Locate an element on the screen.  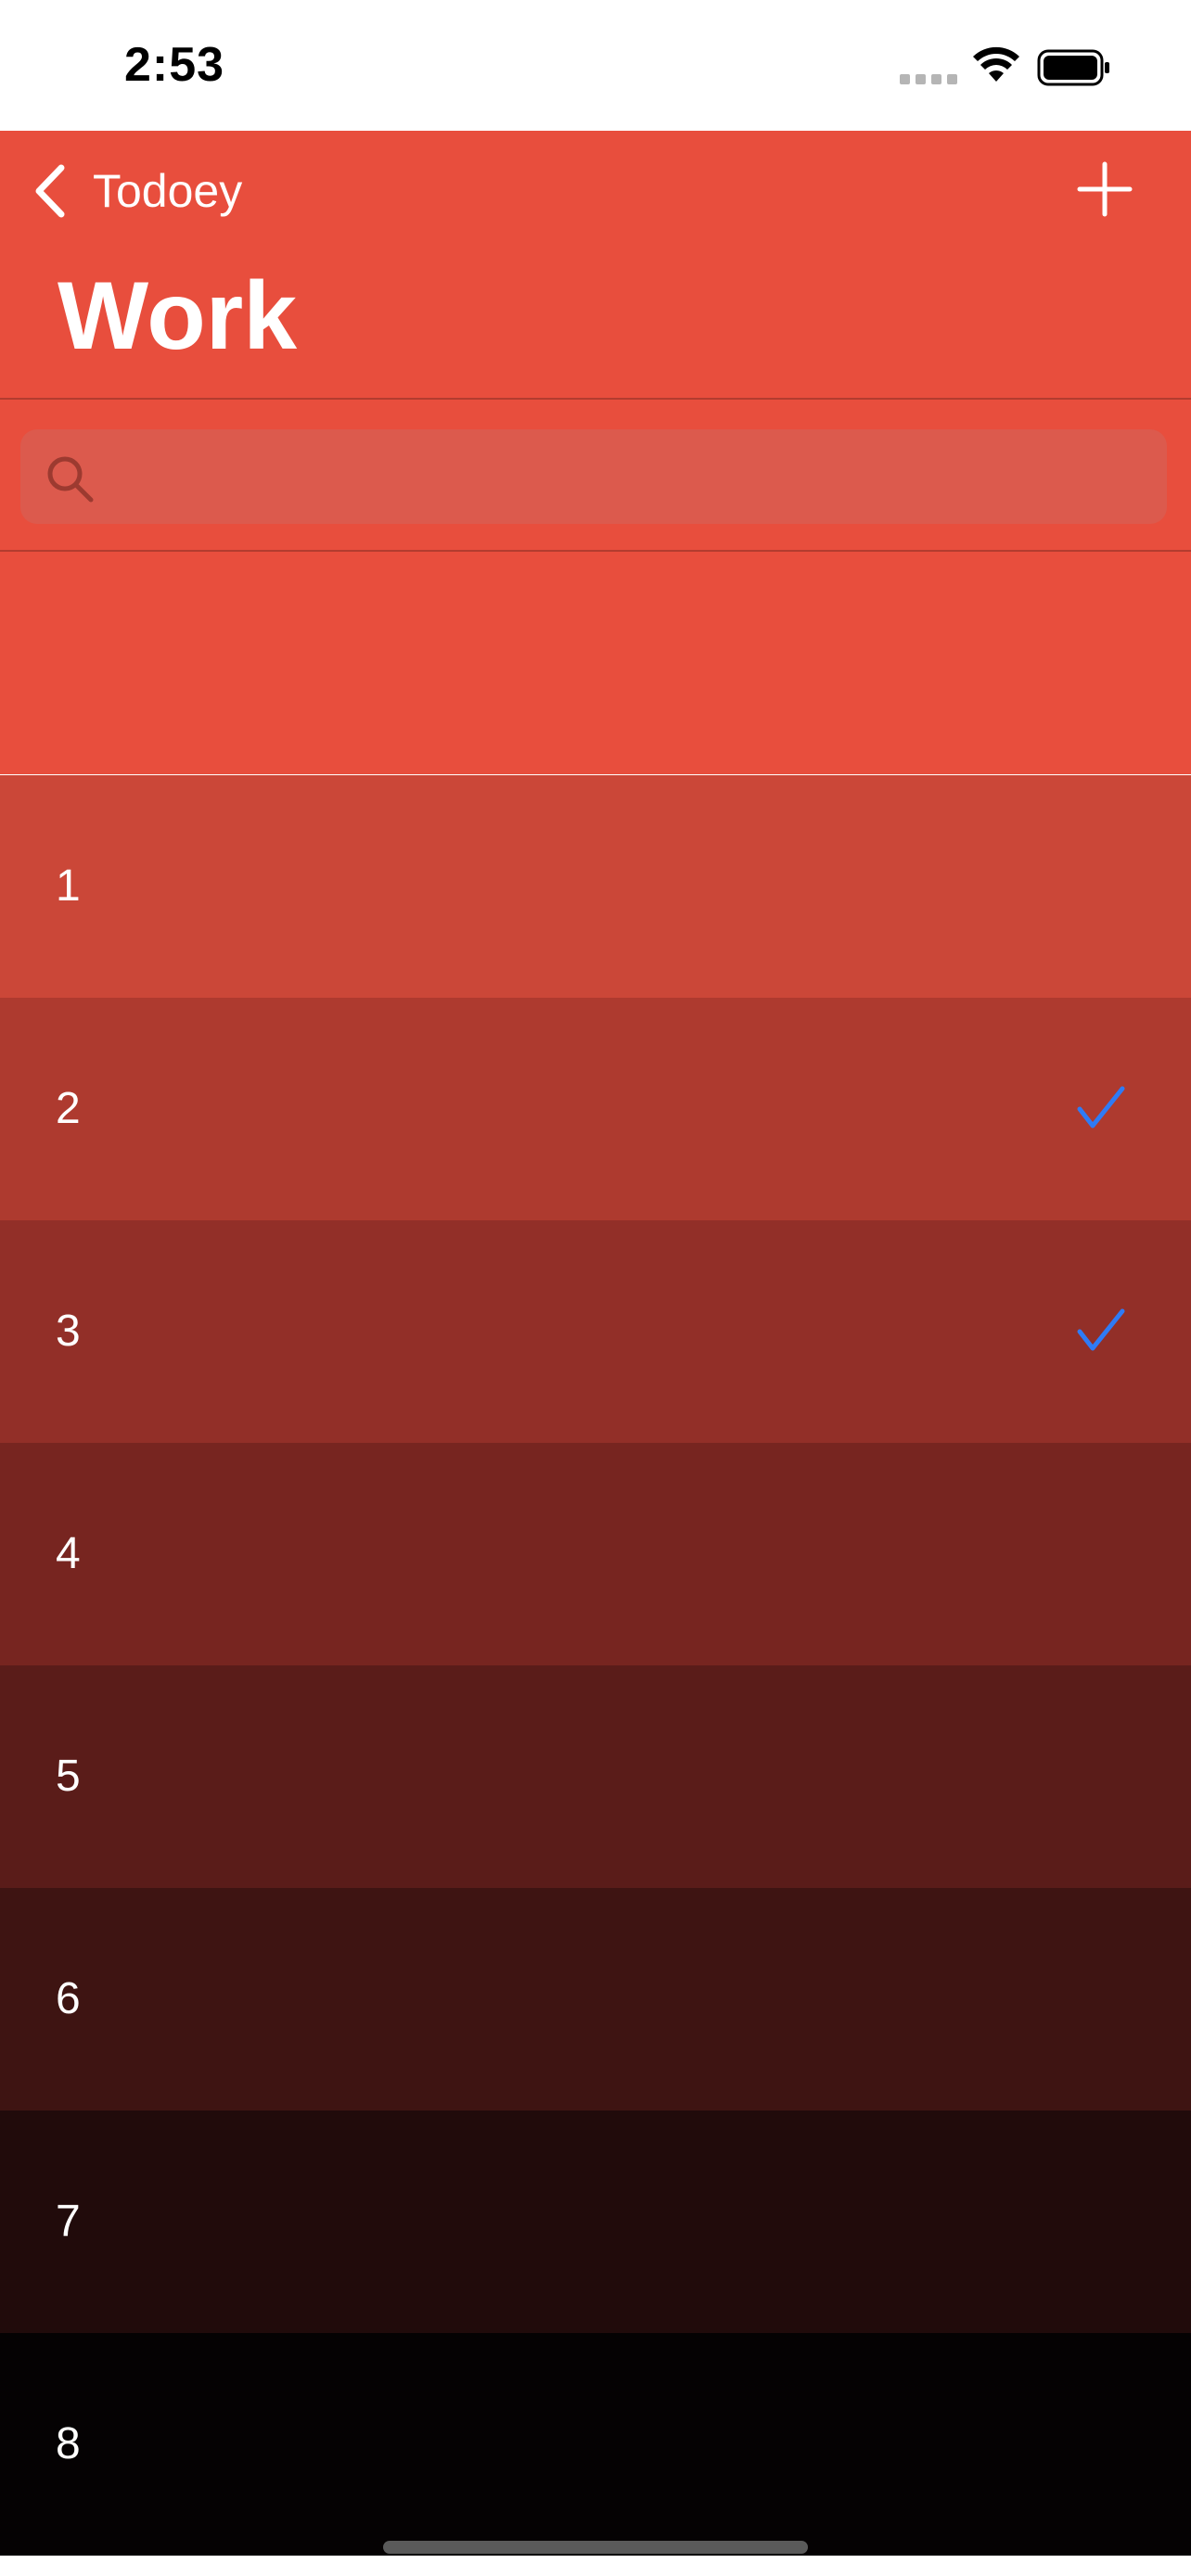
todo-row: 3 is located at coordinates (595, 1331).